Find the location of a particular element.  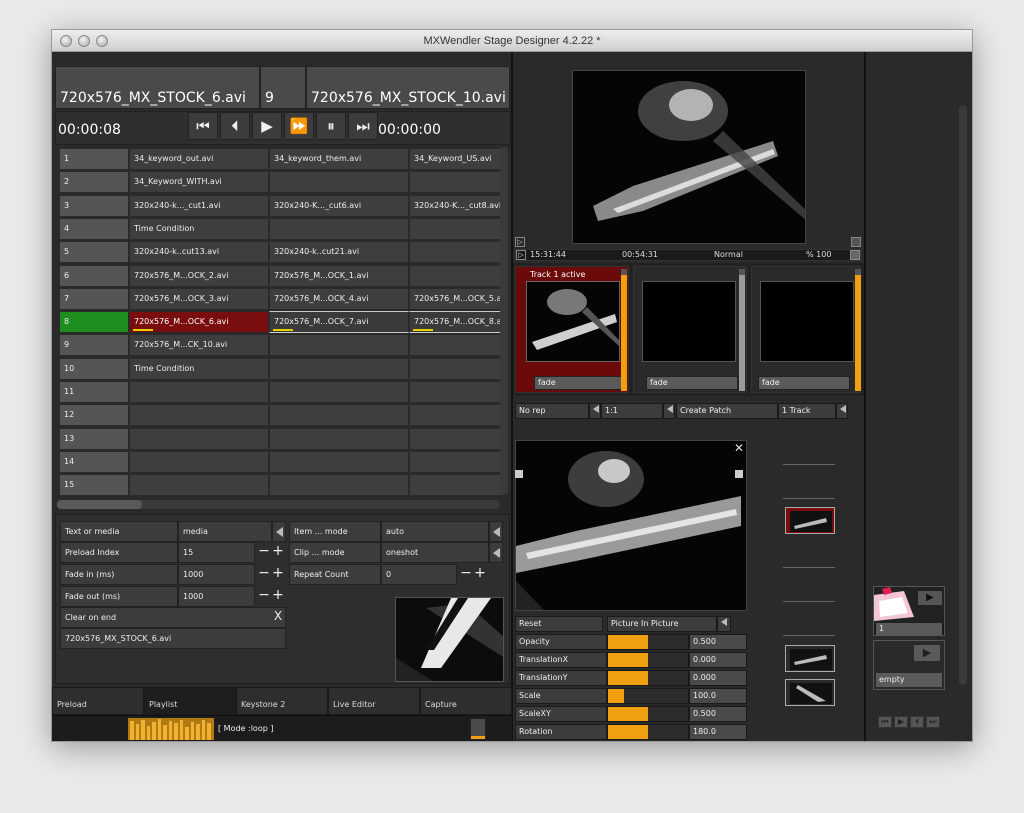

fade-in-value: 1000 is located at coordinates (216, 574).